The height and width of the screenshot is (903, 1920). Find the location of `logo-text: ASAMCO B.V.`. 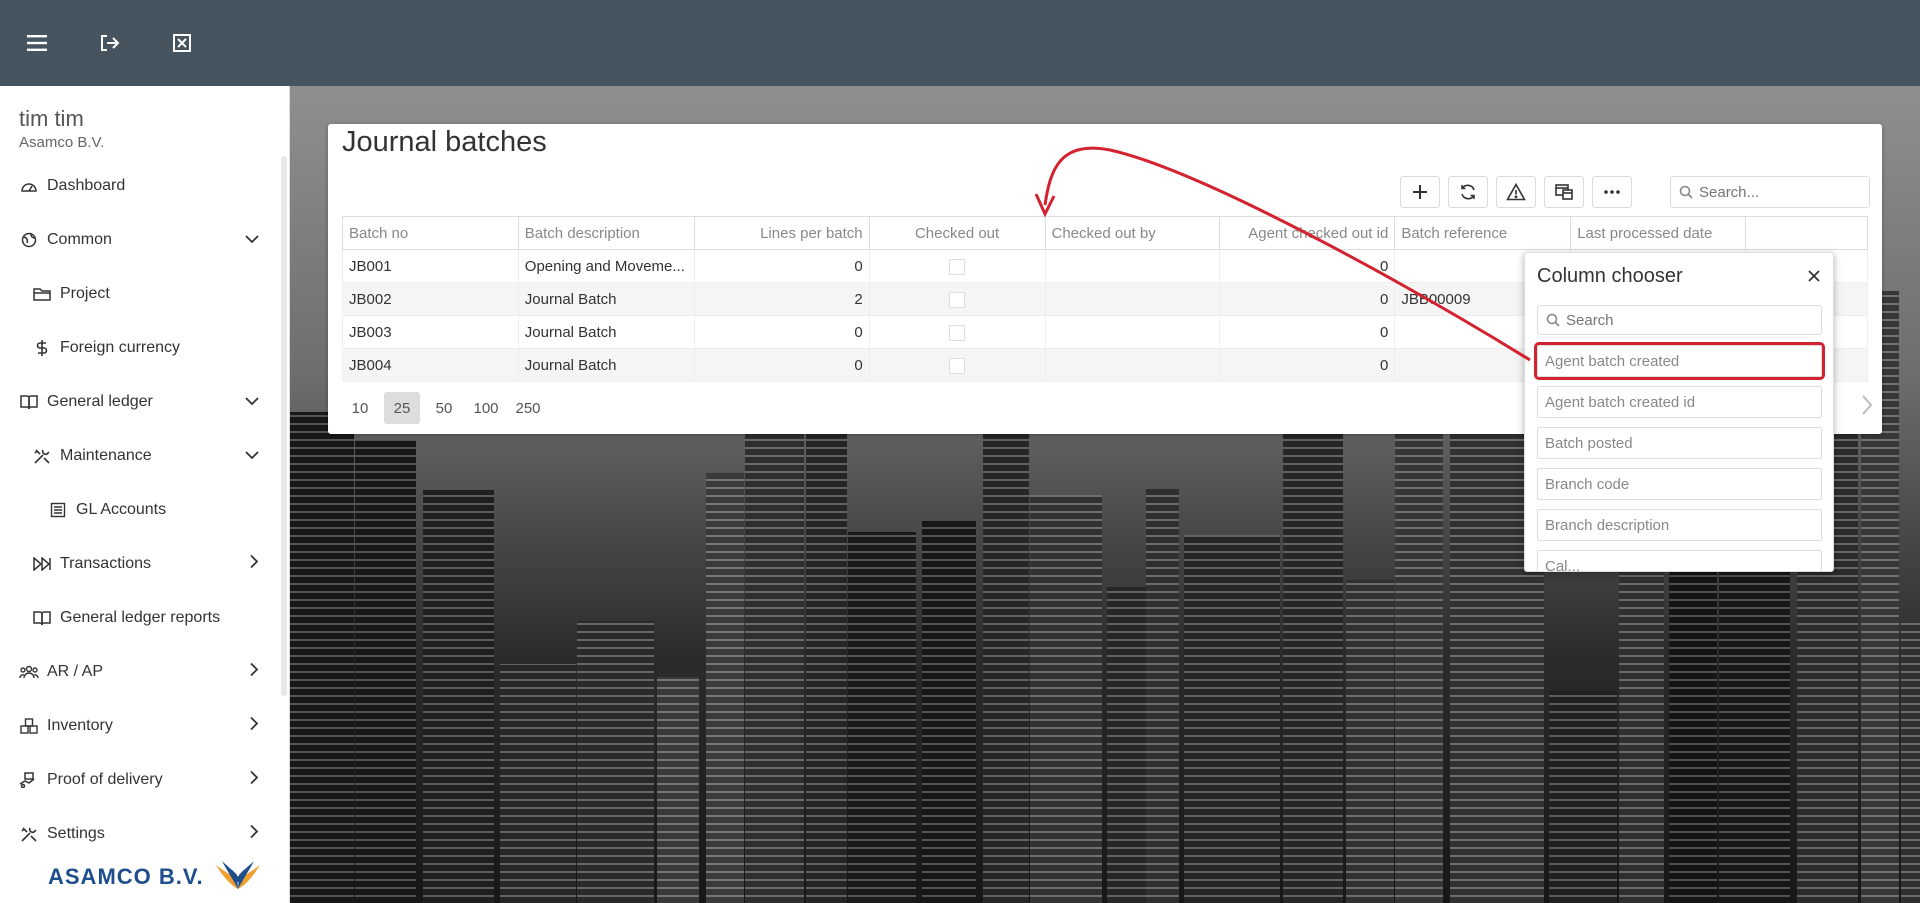

logo-text: ASAMCO B.V. is located at coordinates (126, 876).